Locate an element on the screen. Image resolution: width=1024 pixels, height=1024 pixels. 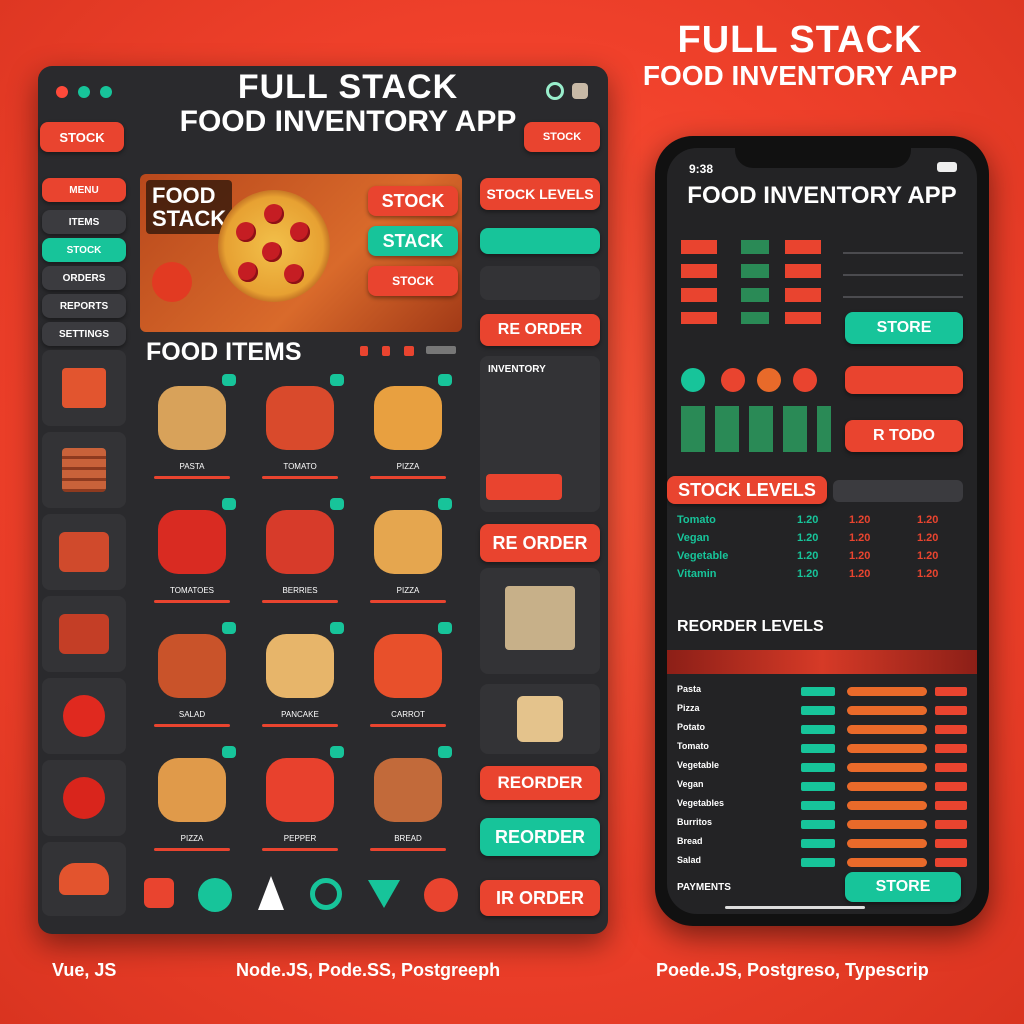
stock-row: Vegan 1.20 1.20 1.20 is located at coordinates (822, 540).